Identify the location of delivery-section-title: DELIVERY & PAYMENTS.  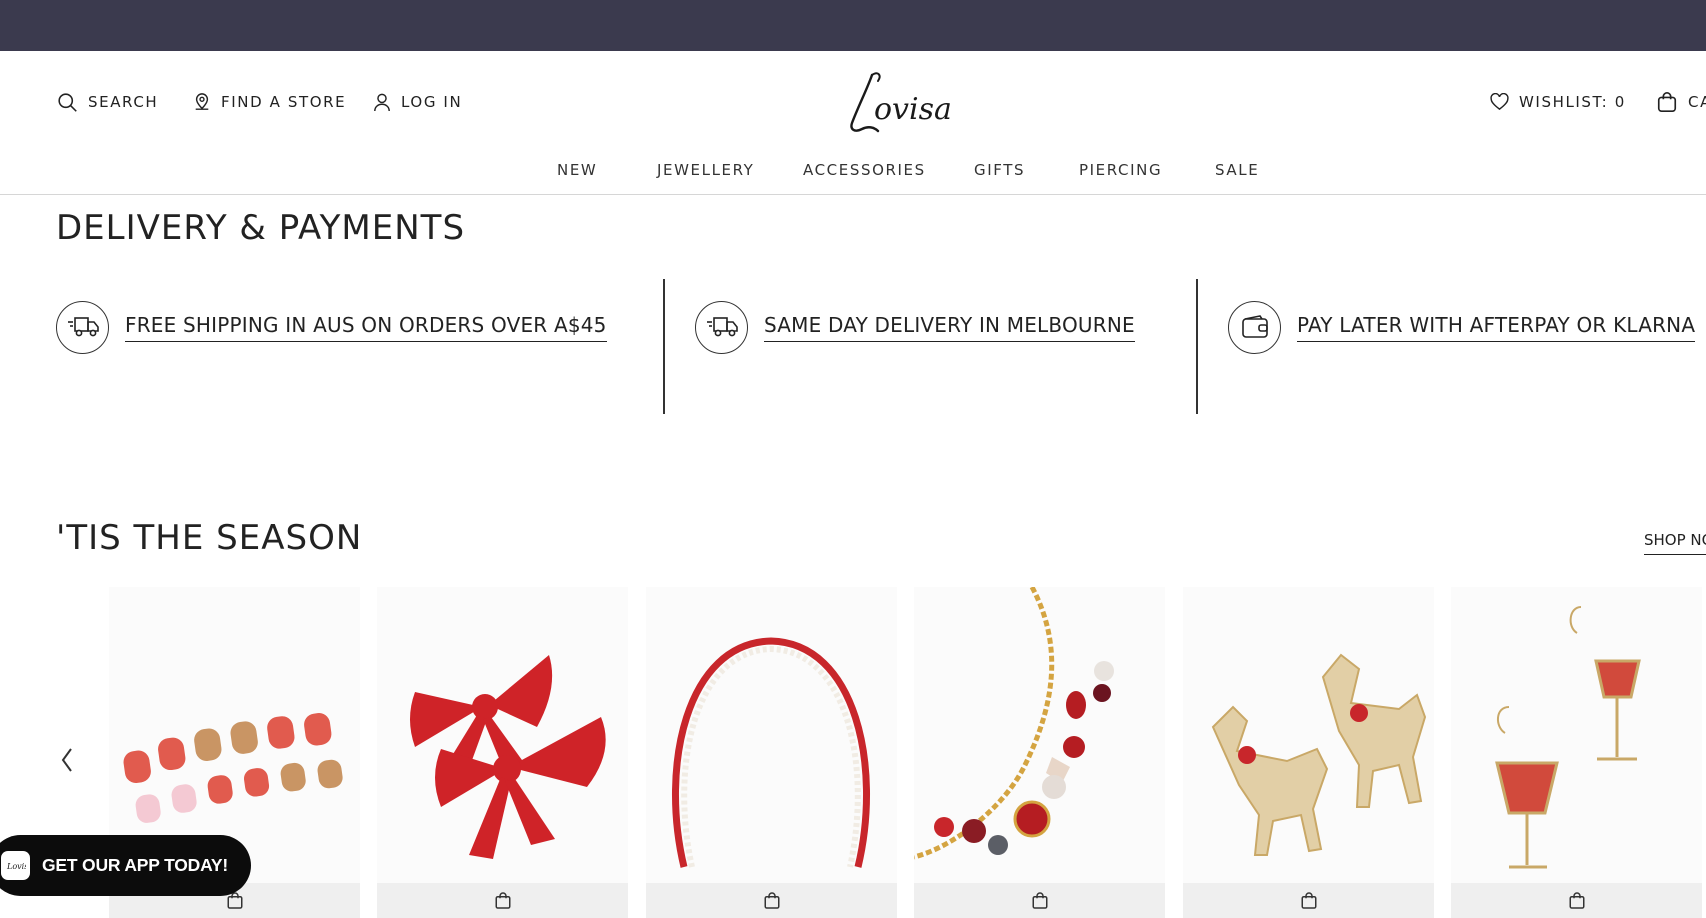
(261, 228).